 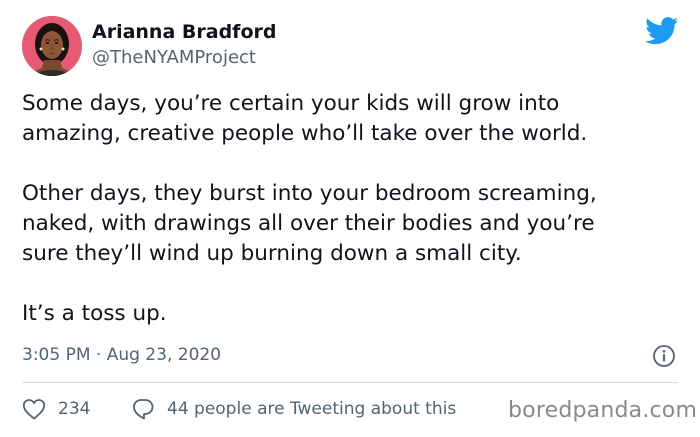 What do you see at coordinates (34, 409) in the screenshot?
I see `heart-icon` at bounding box center [34, 409].